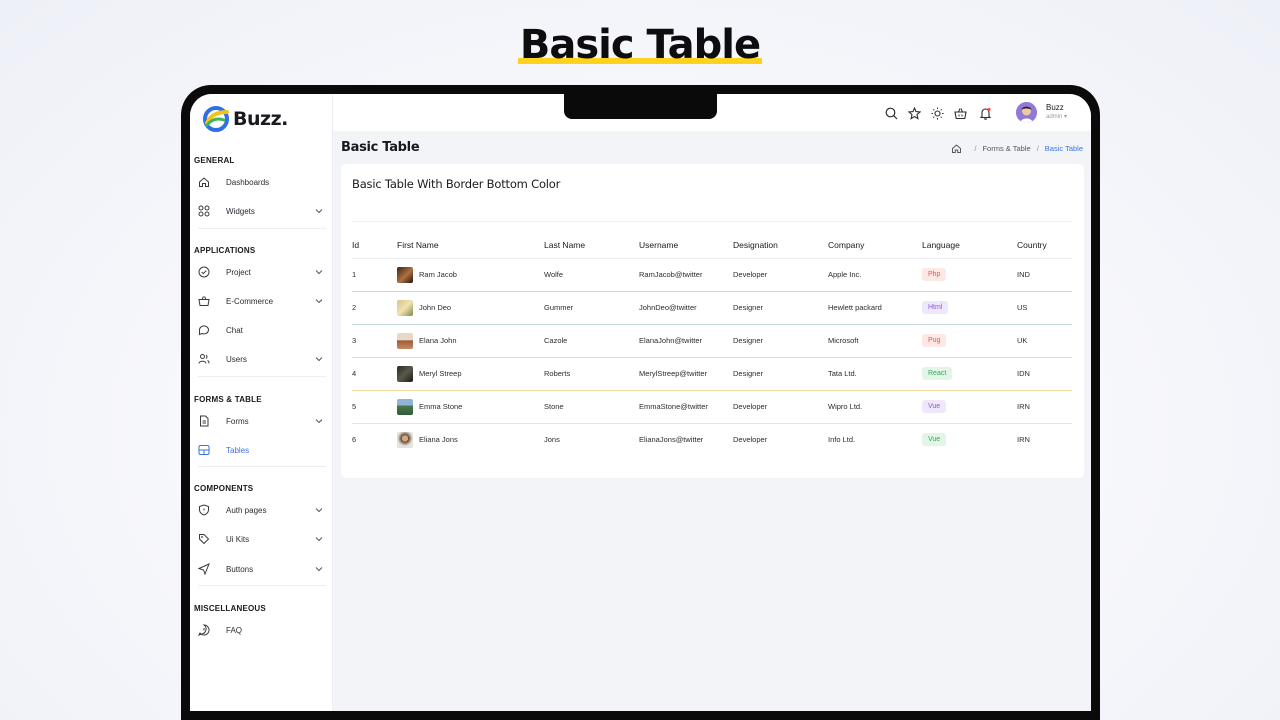  Describe the element at coordinates (204, 510) in the screenshot. I see `shield-icon` at that location.